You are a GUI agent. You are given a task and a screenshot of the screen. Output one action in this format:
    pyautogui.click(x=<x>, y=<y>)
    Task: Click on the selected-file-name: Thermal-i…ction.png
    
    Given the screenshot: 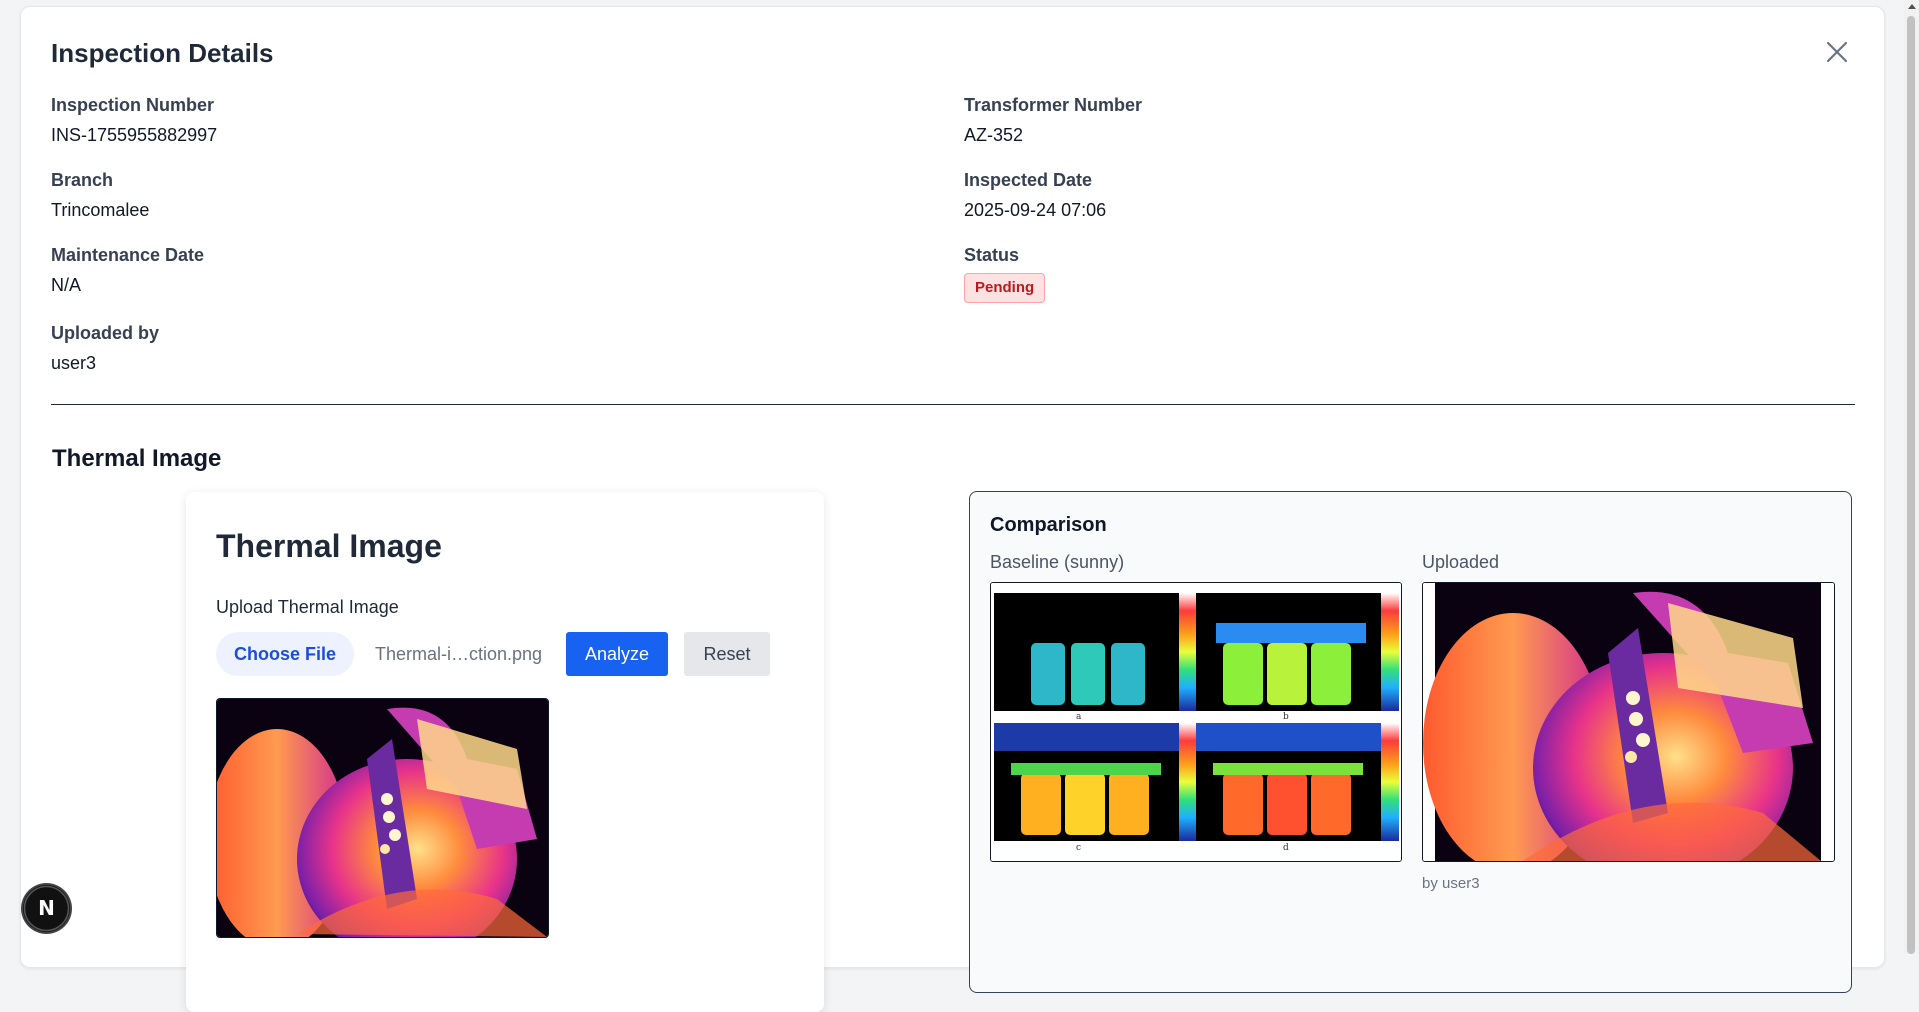 What is the action you would take?
    pyautogui.click(x=459, y=654)
    